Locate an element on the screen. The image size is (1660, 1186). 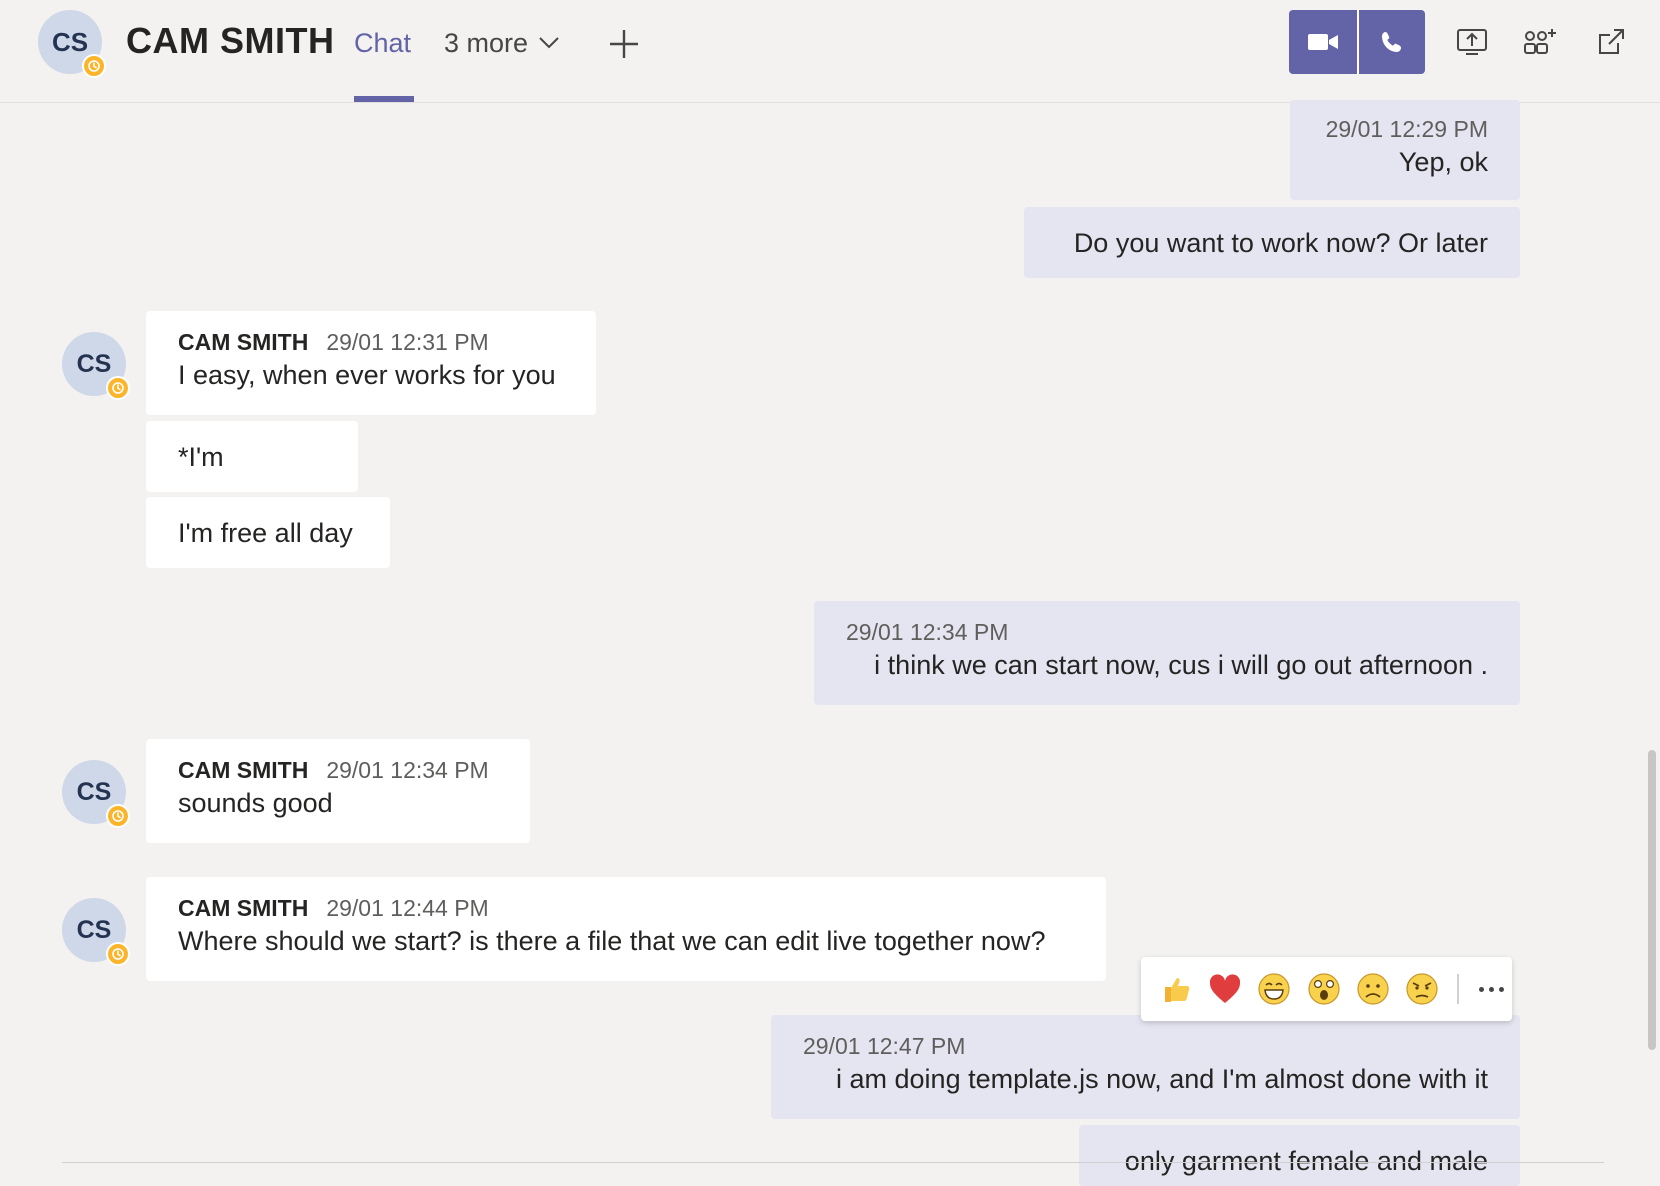
video-call-button is located at coordinates (1323, 42).